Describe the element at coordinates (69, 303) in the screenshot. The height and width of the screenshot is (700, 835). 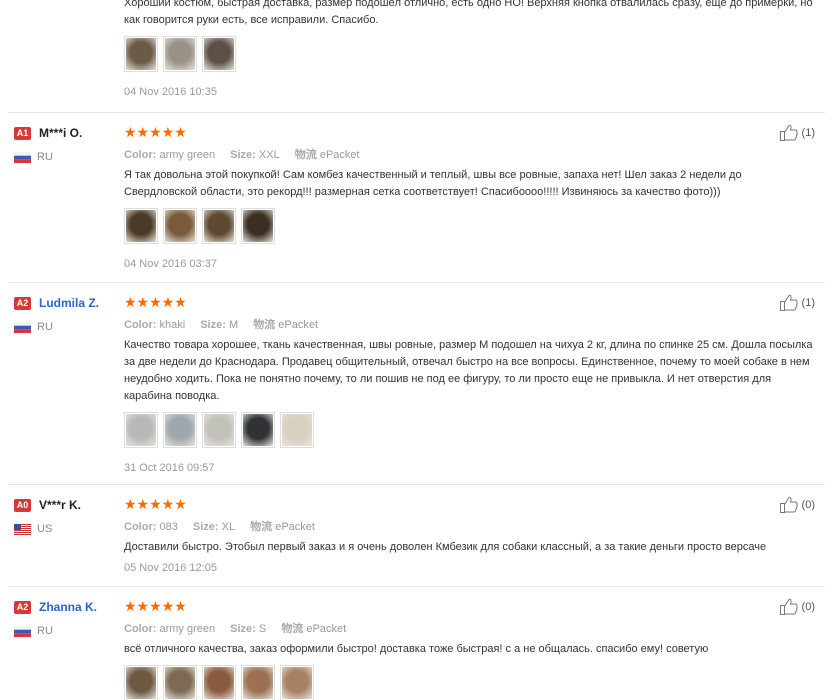
I see `buyer-name: Ludmila Z.` at that location.